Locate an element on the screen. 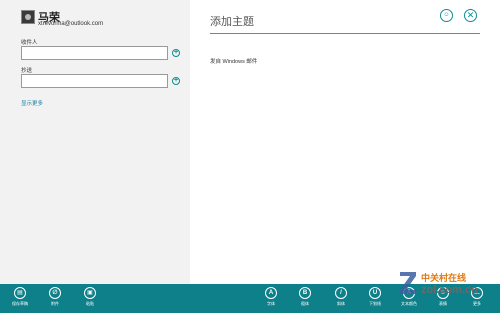 This screenshot has width=500, height=313. bold-icon: B is located at coordinates (305, 293).